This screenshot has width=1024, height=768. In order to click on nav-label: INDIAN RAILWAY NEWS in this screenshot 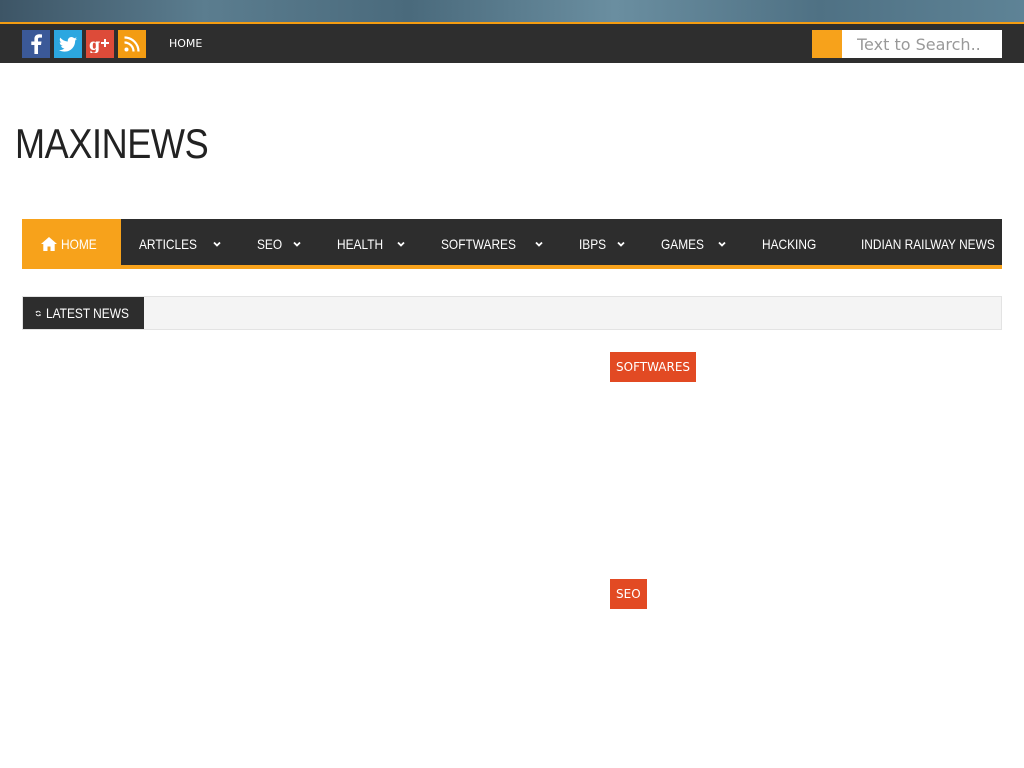, I will do `click(928, 244)`.